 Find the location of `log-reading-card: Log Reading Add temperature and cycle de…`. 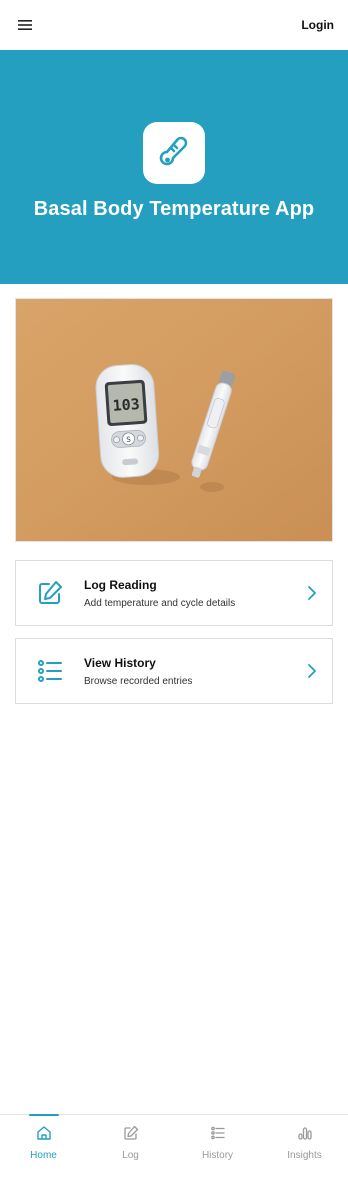

log-reading-card: Log Reading Add temperature and cycle de… is located at coordinates (174, 593).